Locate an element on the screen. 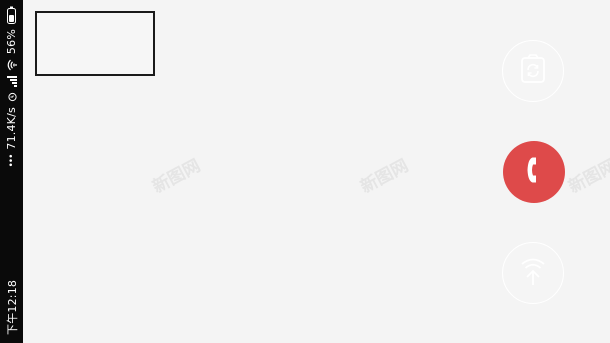 This screenshot has height=343, width=610. status-bar-content: 下午12:18 ••• 71.4K/s 56% is located at coordinates (11, 171).